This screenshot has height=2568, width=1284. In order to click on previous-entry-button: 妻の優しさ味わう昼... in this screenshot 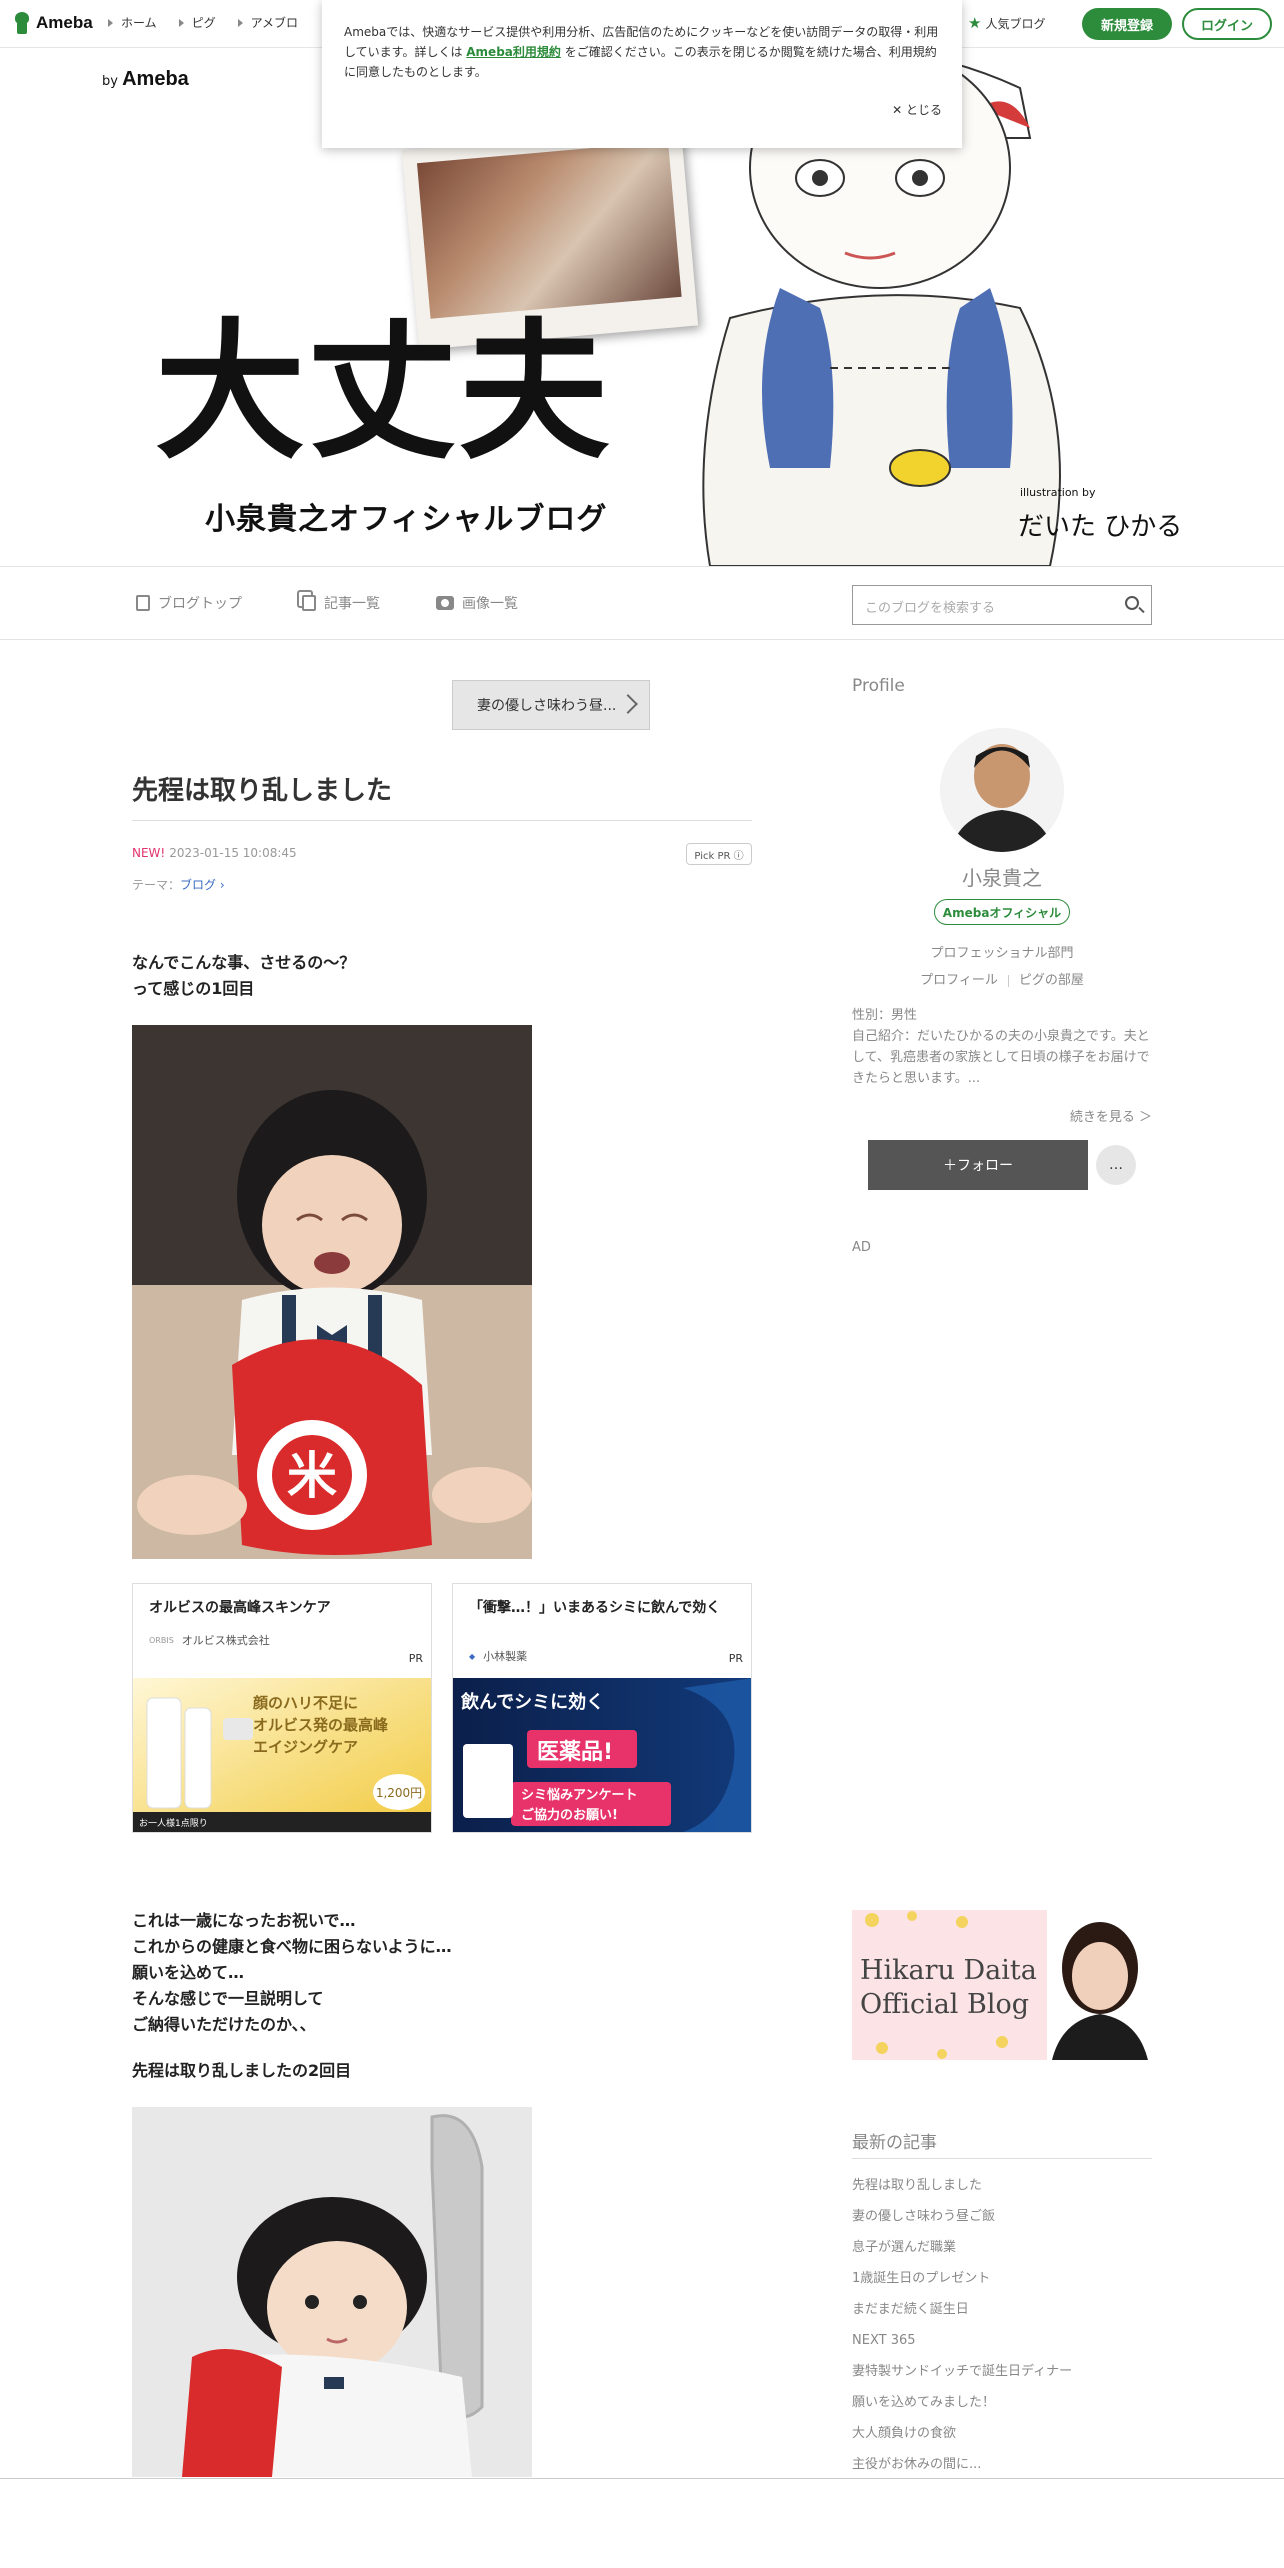, I will do `click(551, 705)`.